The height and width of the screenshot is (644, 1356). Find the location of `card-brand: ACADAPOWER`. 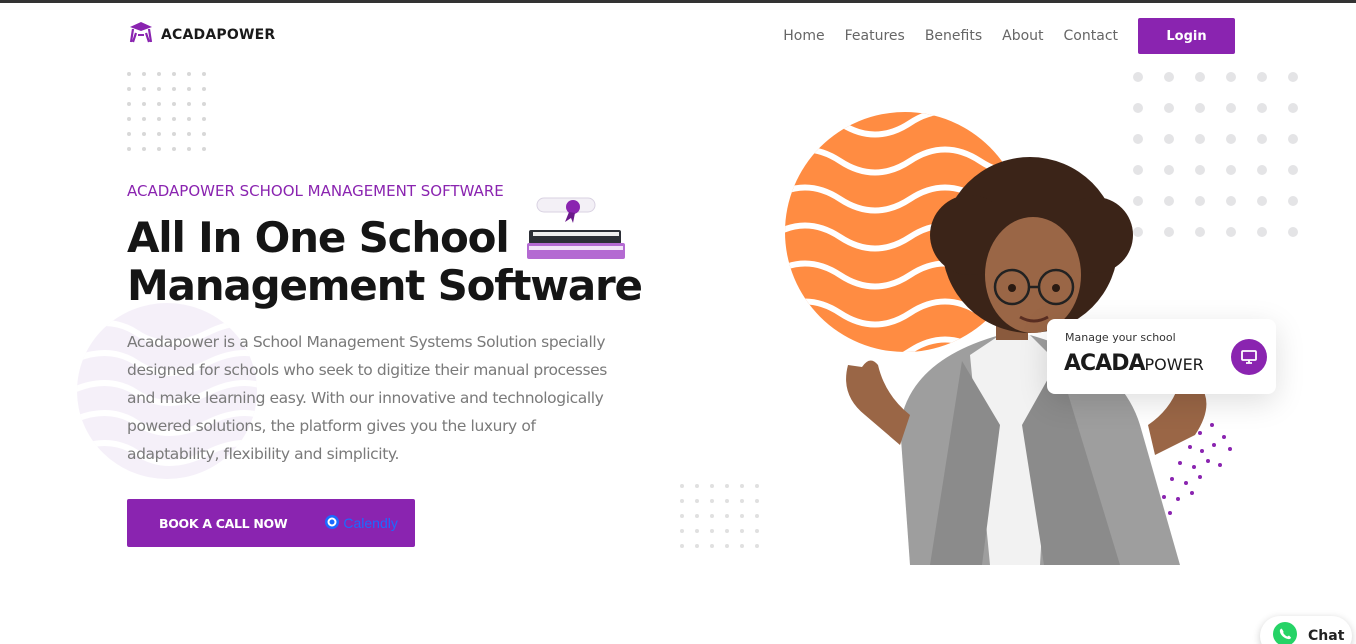

card-brand: ACADAPOWER is located at coordinates (1134, 363).